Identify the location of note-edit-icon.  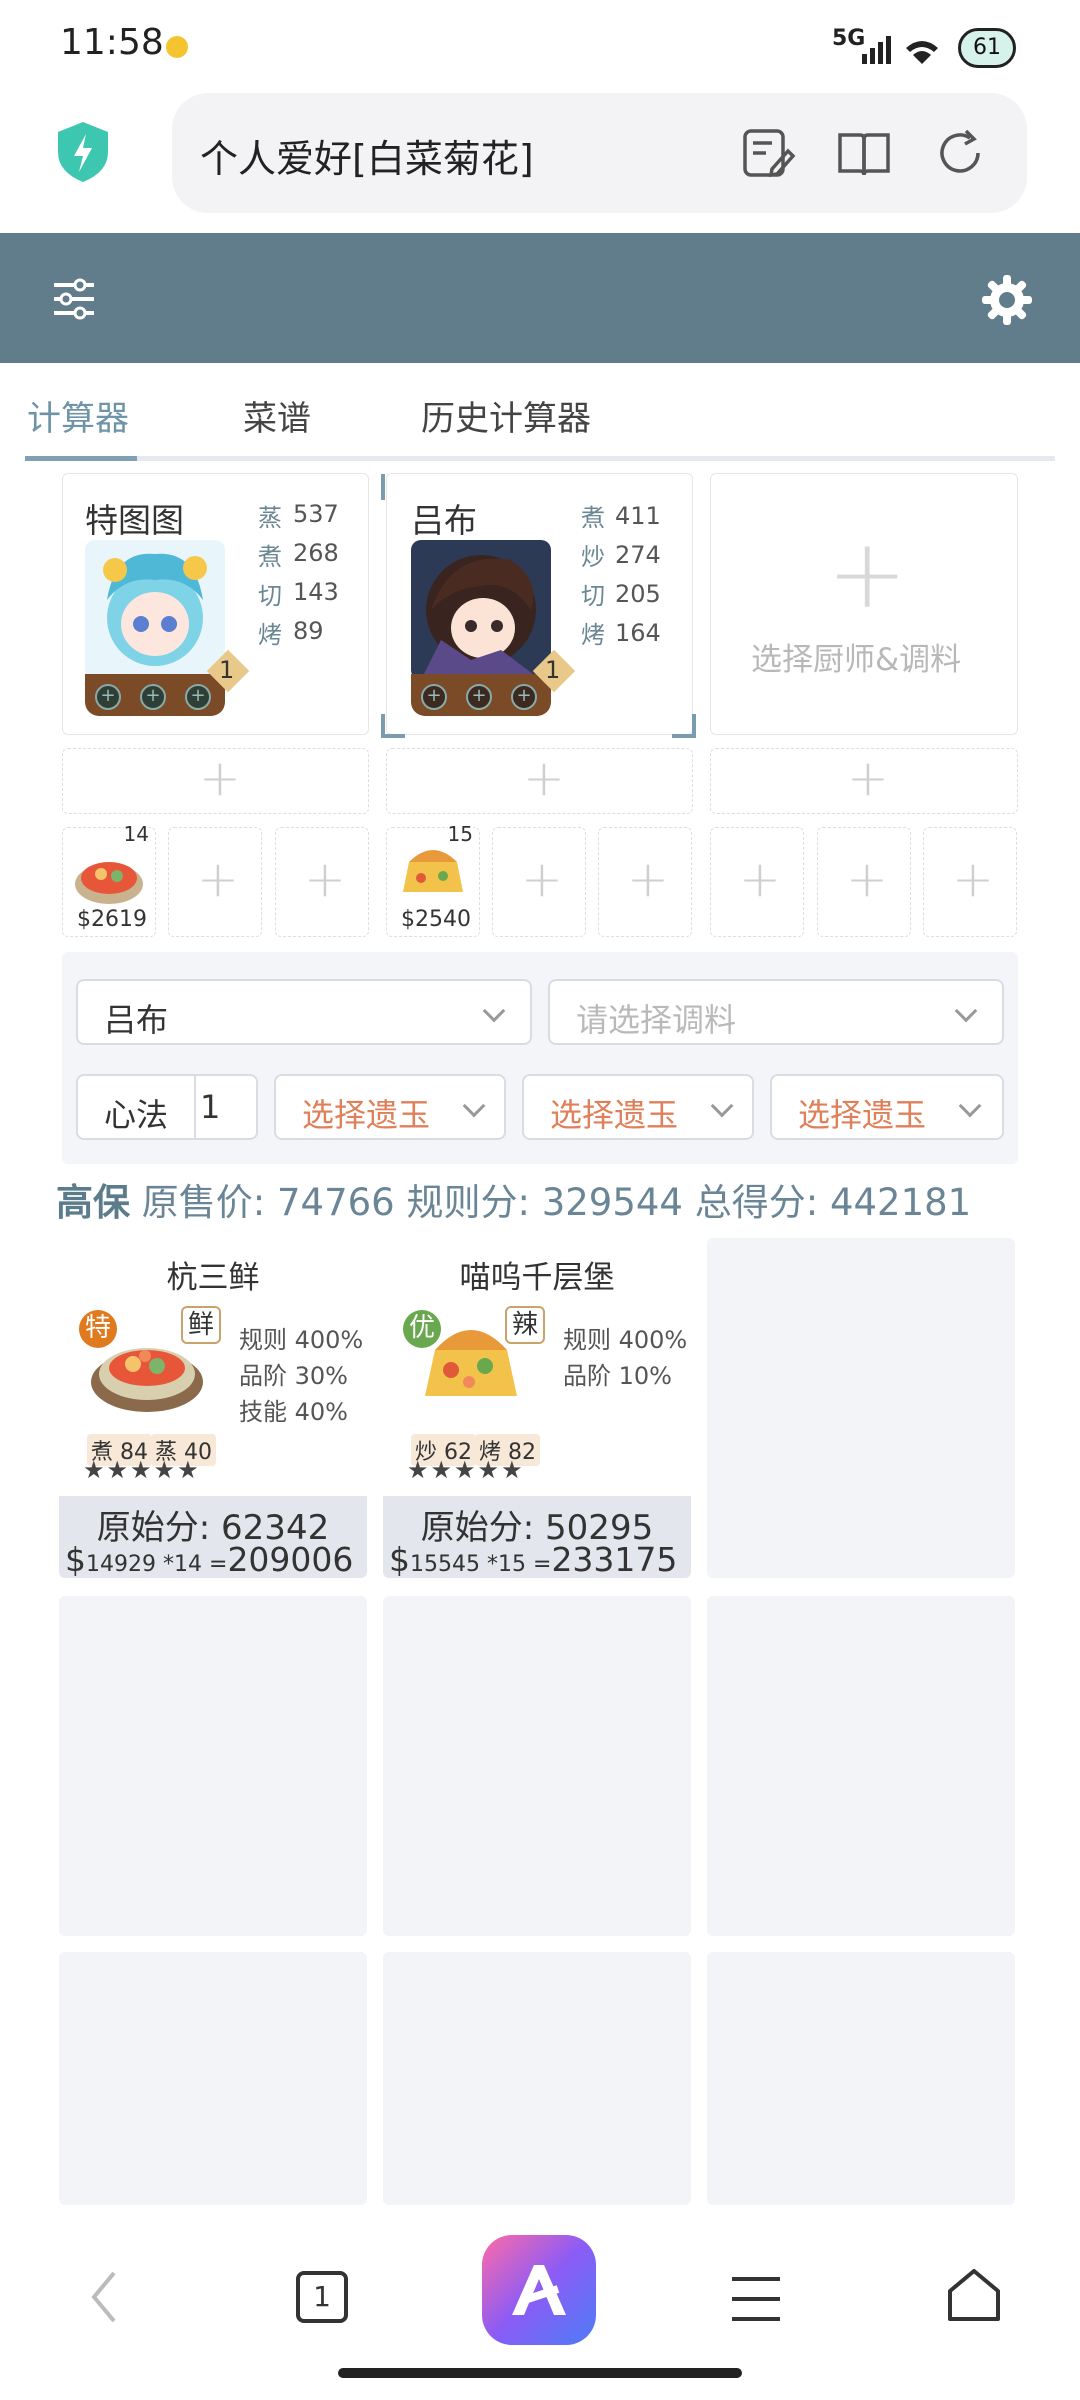
(768, 153).